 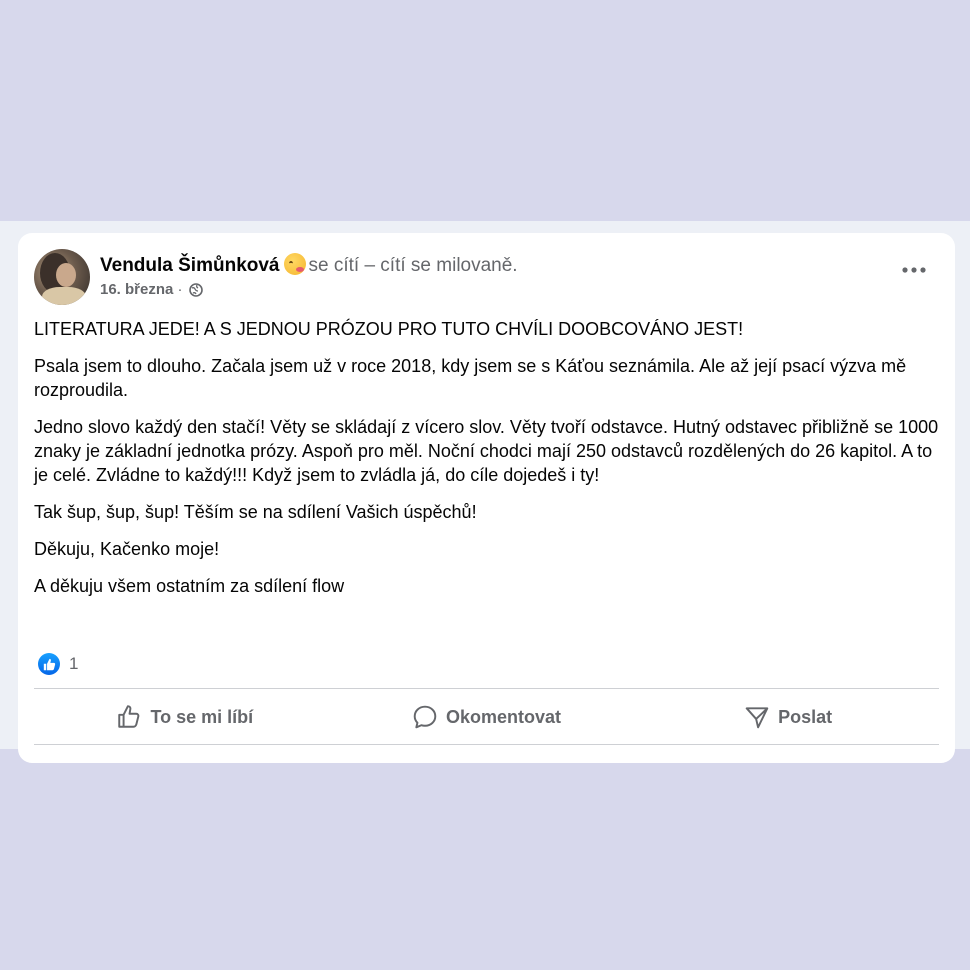 What do you see at coordinates (189, 586) in the screenshot?
I see `post-paragraph: A děkuju všem ostatním za sdílení flow` at bounding box center [189, 586].